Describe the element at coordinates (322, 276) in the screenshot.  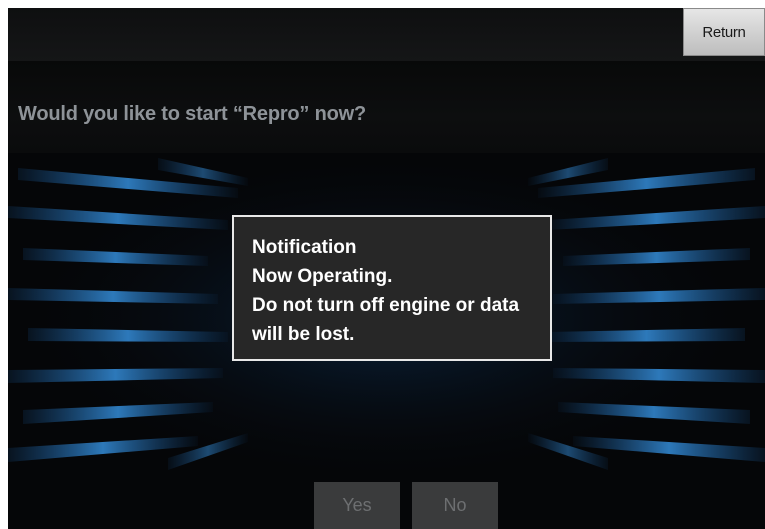
I see `dialog-line-1: Now Operating.` at that location.